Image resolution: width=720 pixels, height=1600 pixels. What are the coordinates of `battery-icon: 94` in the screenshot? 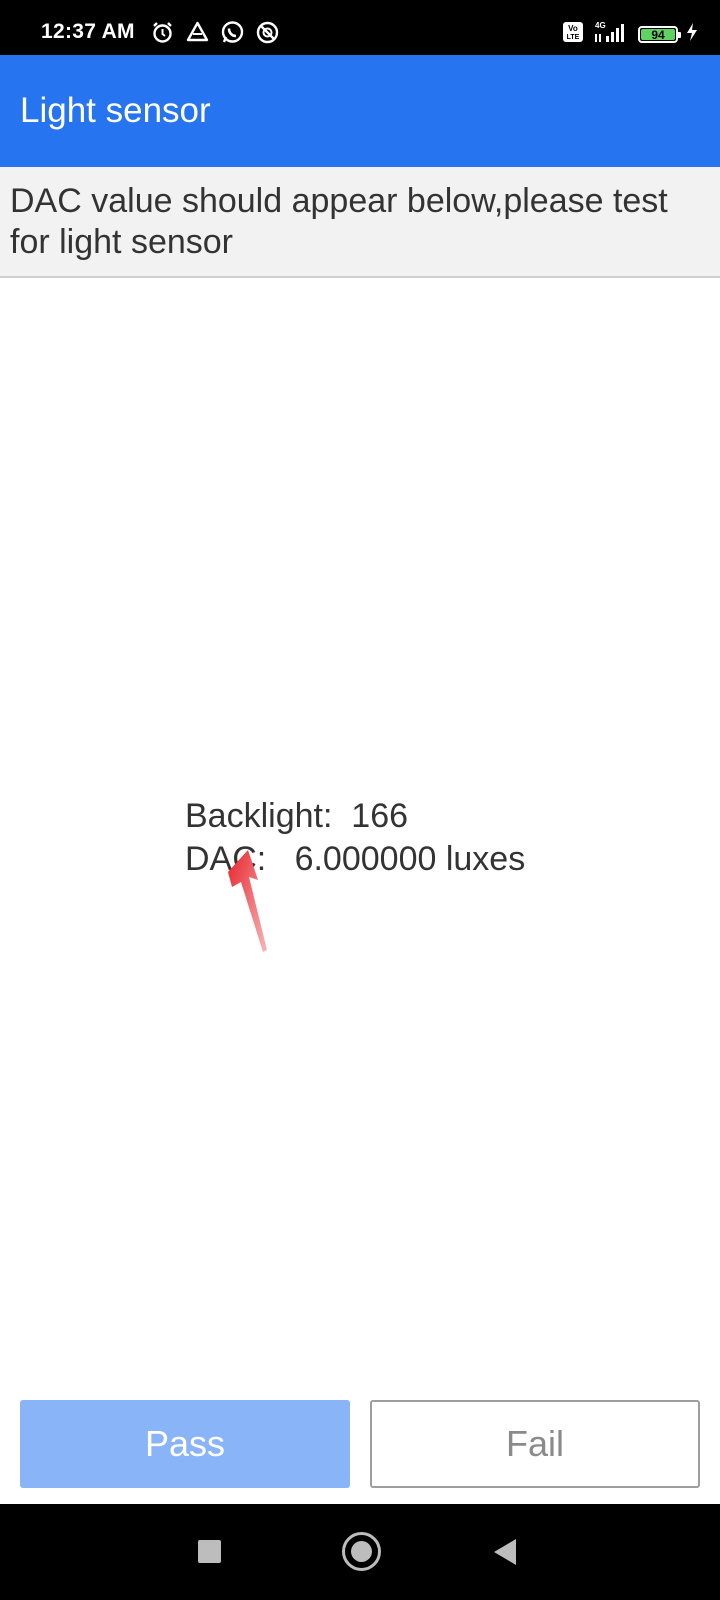 It's located at (659, 34).